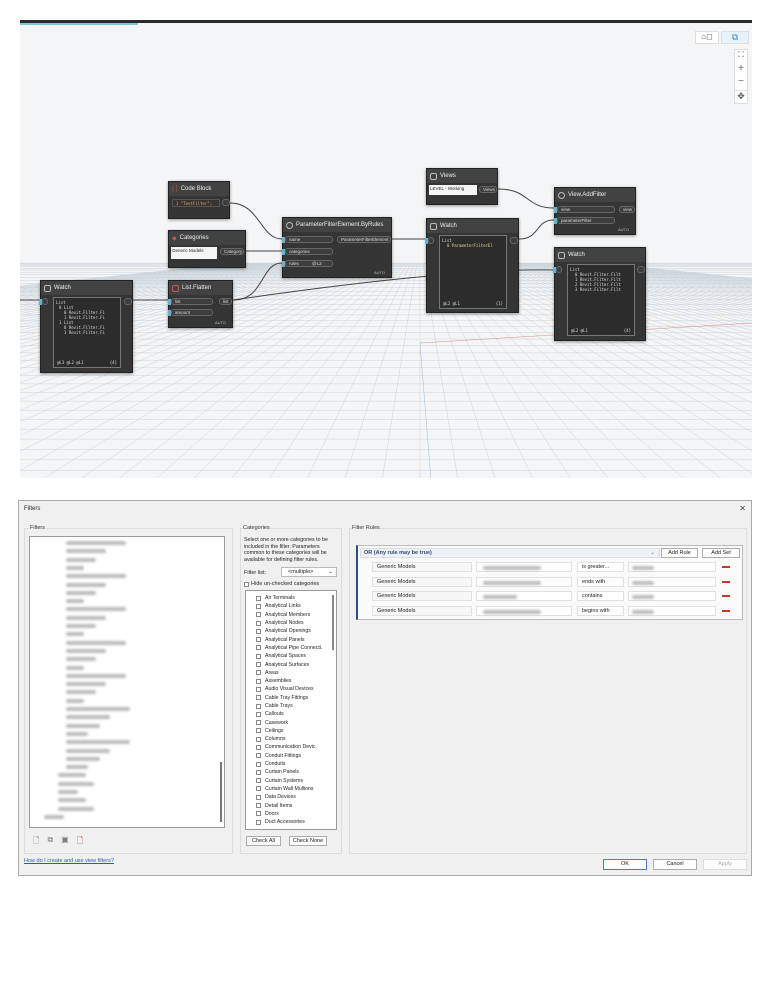 The height and width of the screenshot is (1000, 772). I want to click on input-port-rules: rules @L2, so click(307, 263).